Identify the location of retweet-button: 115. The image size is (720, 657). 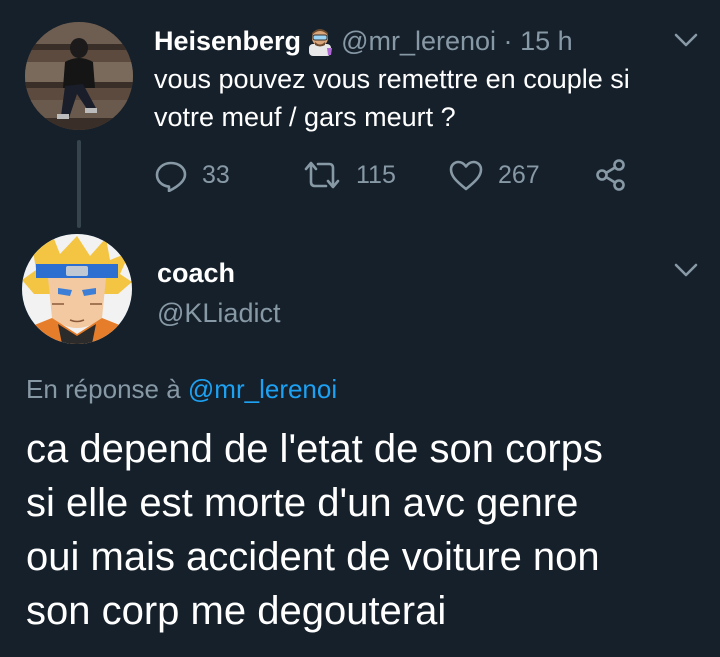
(349, 175).